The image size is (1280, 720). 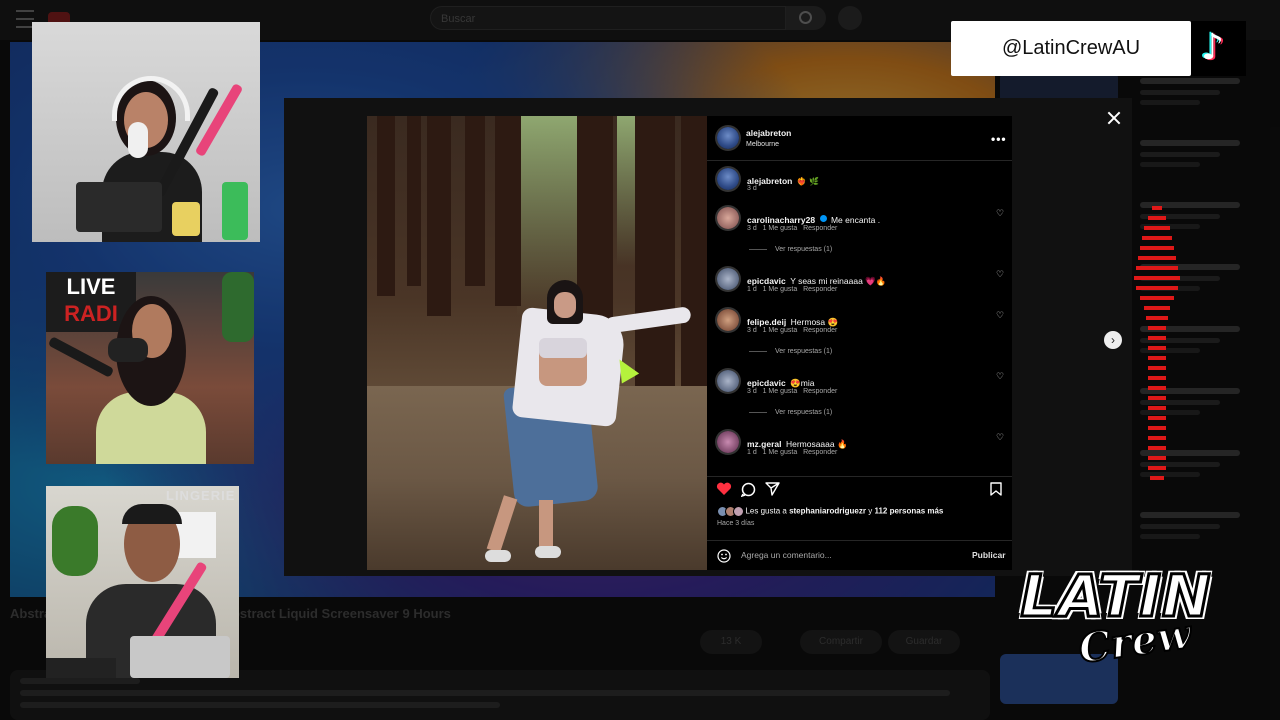 I want to click on comment-username: felipe.deij, so click(x=766, y=322).